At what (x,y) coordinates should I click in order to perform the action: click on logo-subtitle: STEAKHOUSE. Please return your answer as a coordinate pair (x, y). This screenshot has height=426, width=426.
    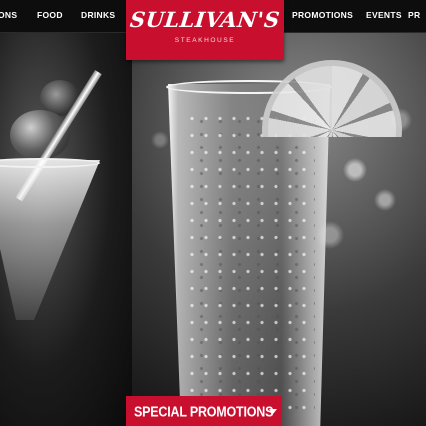
    Looking at the image, I should click on (205, 40).